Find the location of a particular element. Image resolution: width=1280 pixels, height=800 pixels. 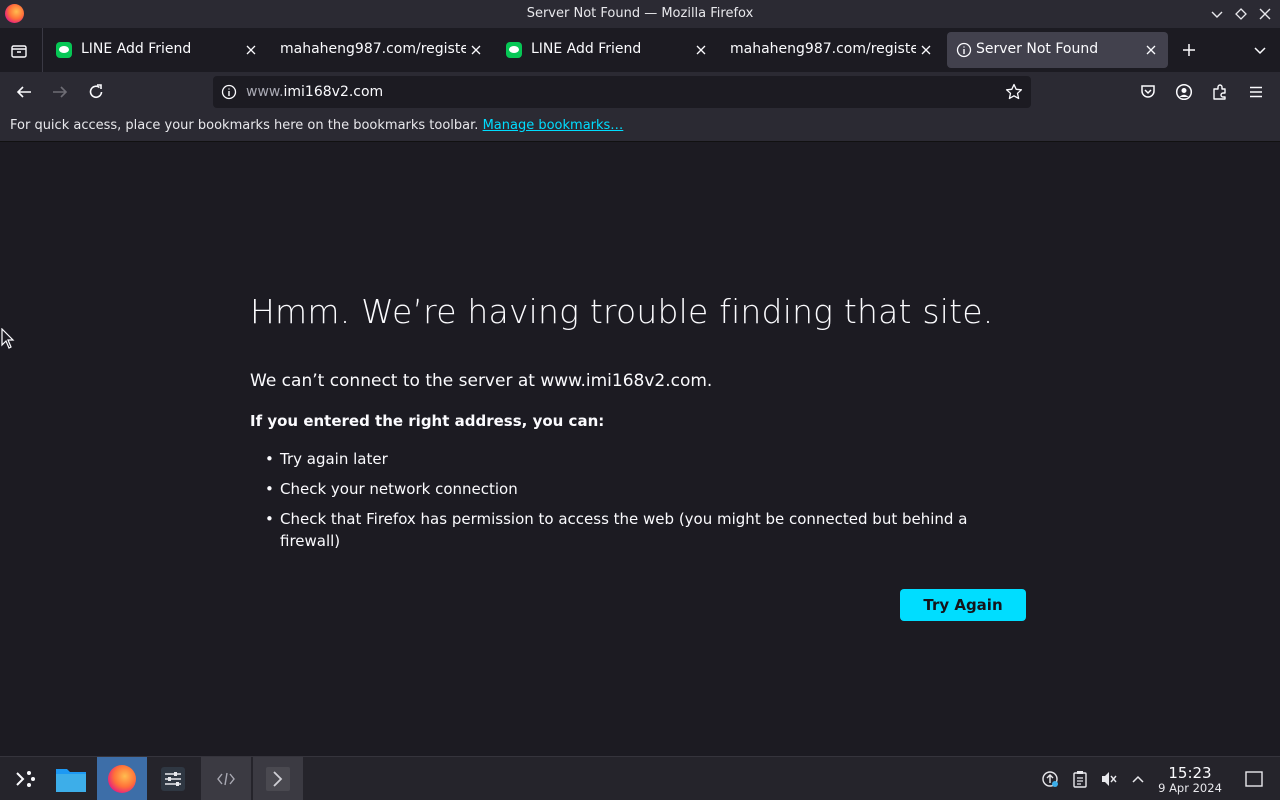

new-tab-plus-icon is located at coordinates (1189, 50).